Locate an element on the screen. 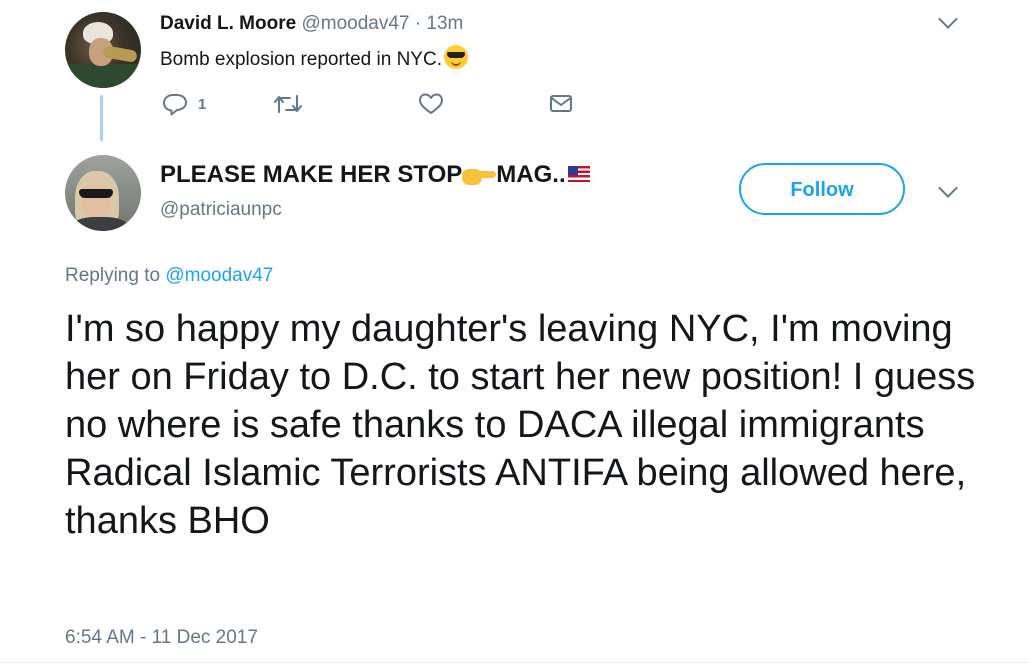  envelope-icon is located at coordinates (561, 103).